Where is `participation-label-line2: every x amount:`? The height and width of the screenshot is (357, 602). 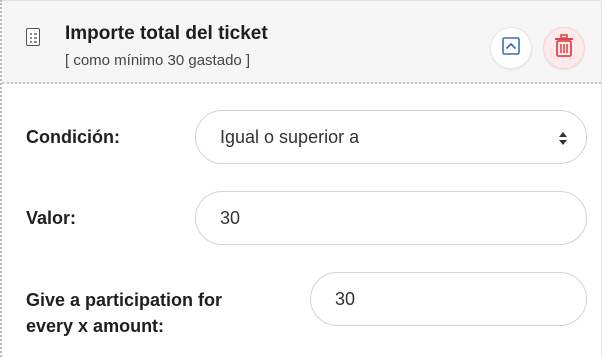
participation-label-line2: every x amount: is located at coordinates (95, 326).